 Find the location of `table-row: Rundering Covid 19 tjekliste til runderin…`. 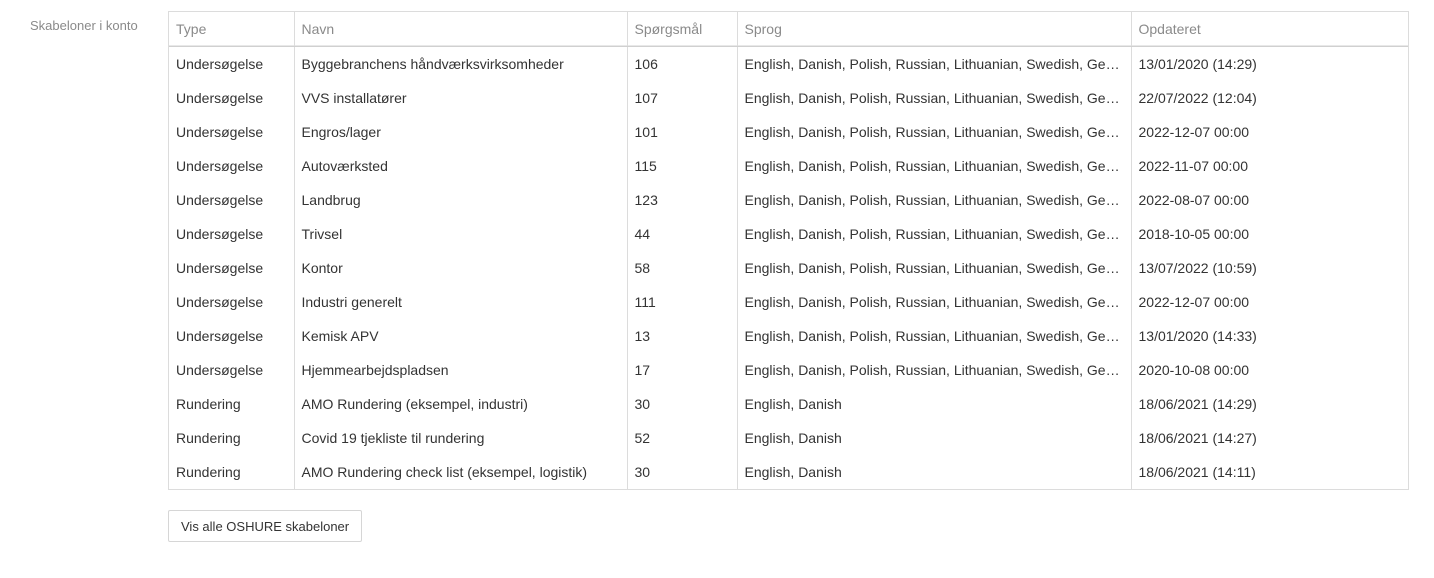

table-row: Rundering Covid 19 tjekliste til runderin… is located at coordinates (788, 438).